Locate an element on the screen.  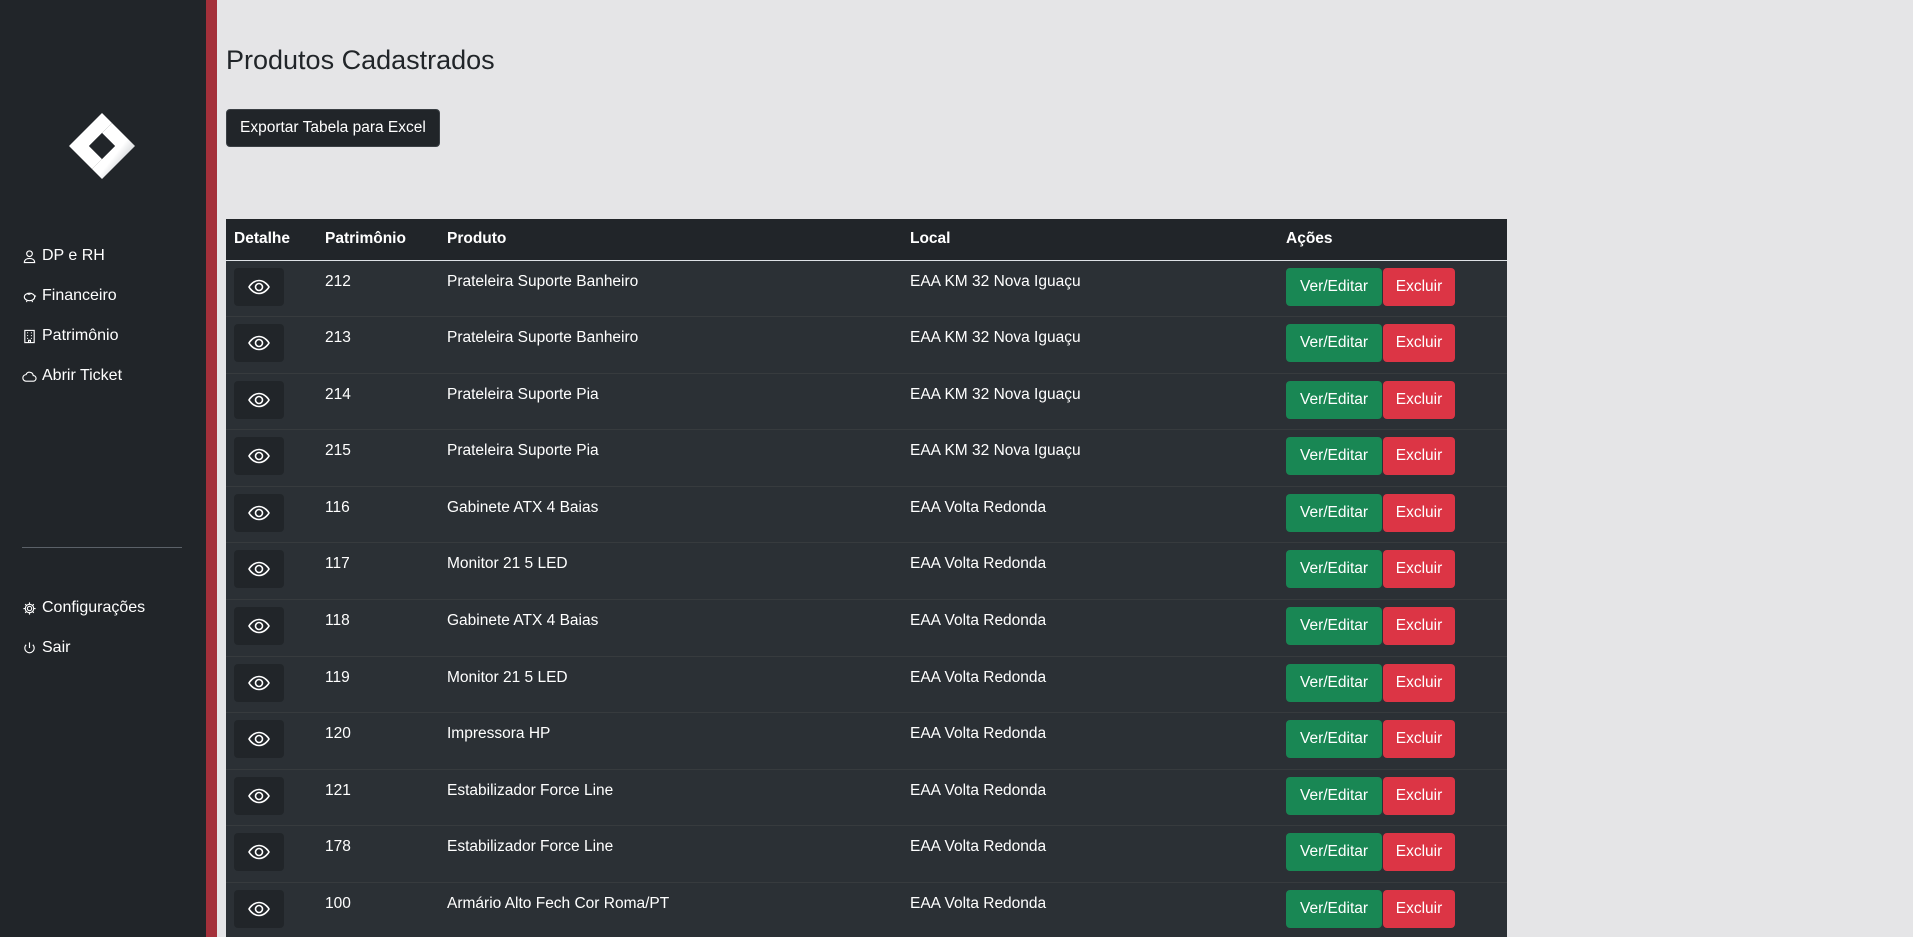
building-icon is located at coordinates (29, 336).